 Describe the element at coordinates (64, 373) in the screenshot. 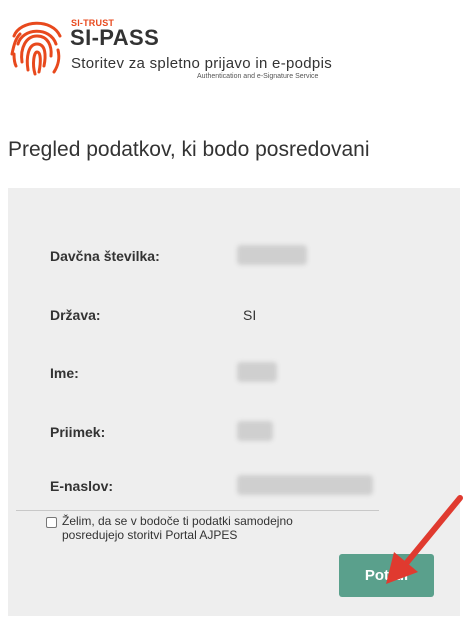

I see `field-label: Ime:` at that location.